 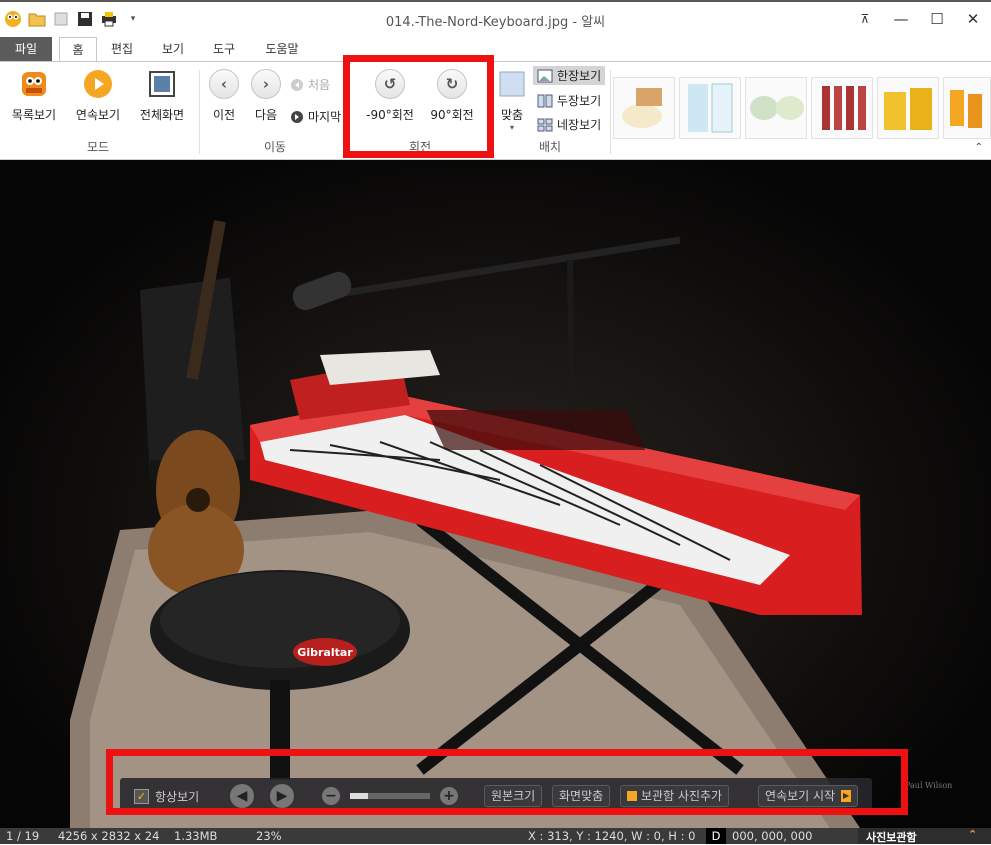 I want to click on fullscreen-icon, so click(x=162, y=84).